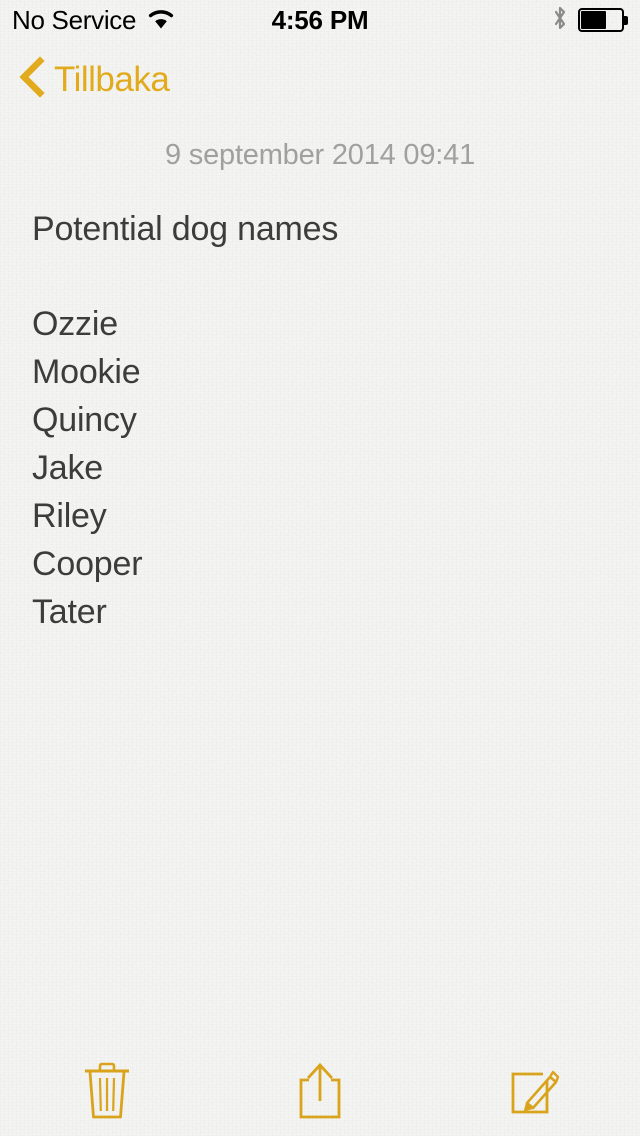  I want to click on share-note-button, so click(319, 1091).